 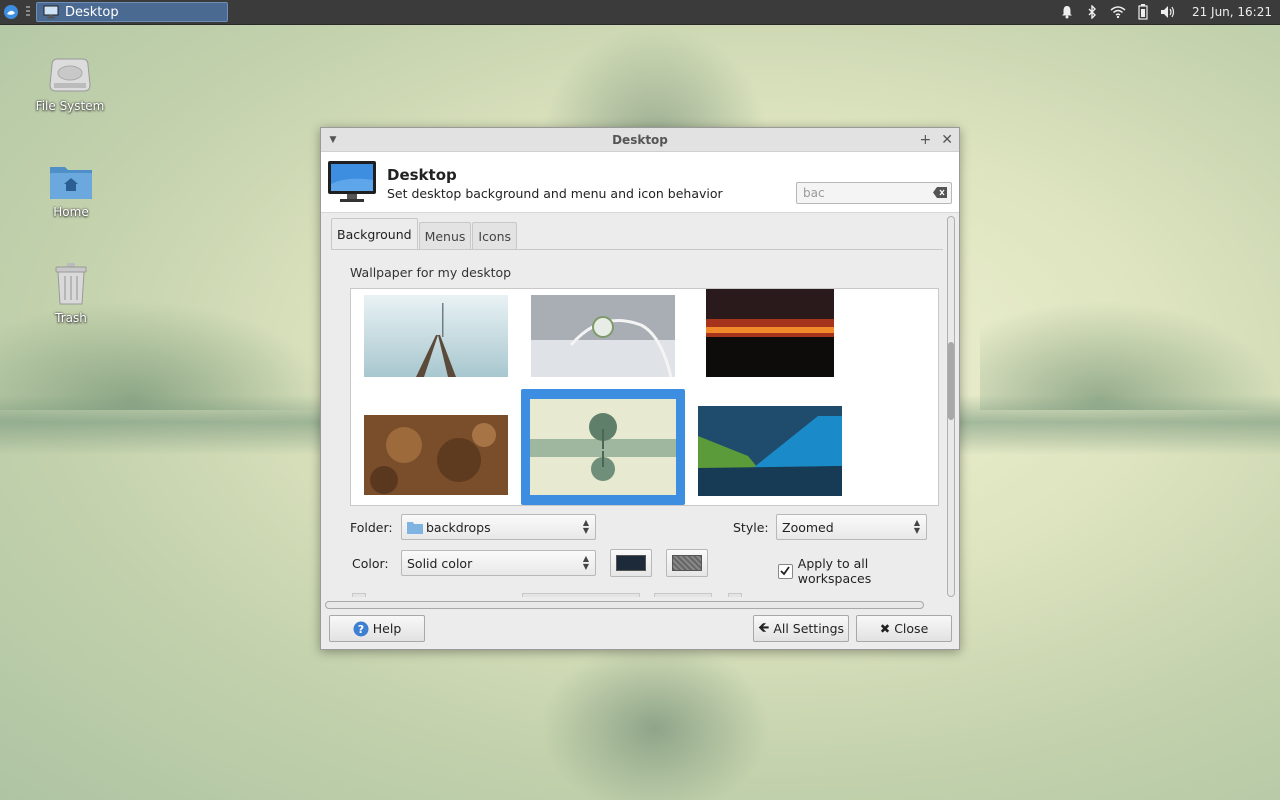 I want to click on tab-bar: Background Menus Icons, so click(x=424, y=233).